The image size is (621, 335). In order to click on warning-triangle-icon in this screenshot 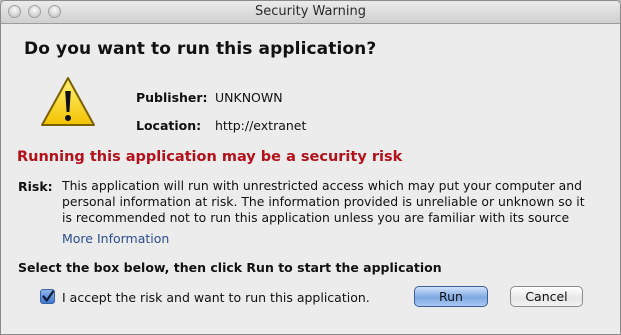, I will do `click(68, 101)`.